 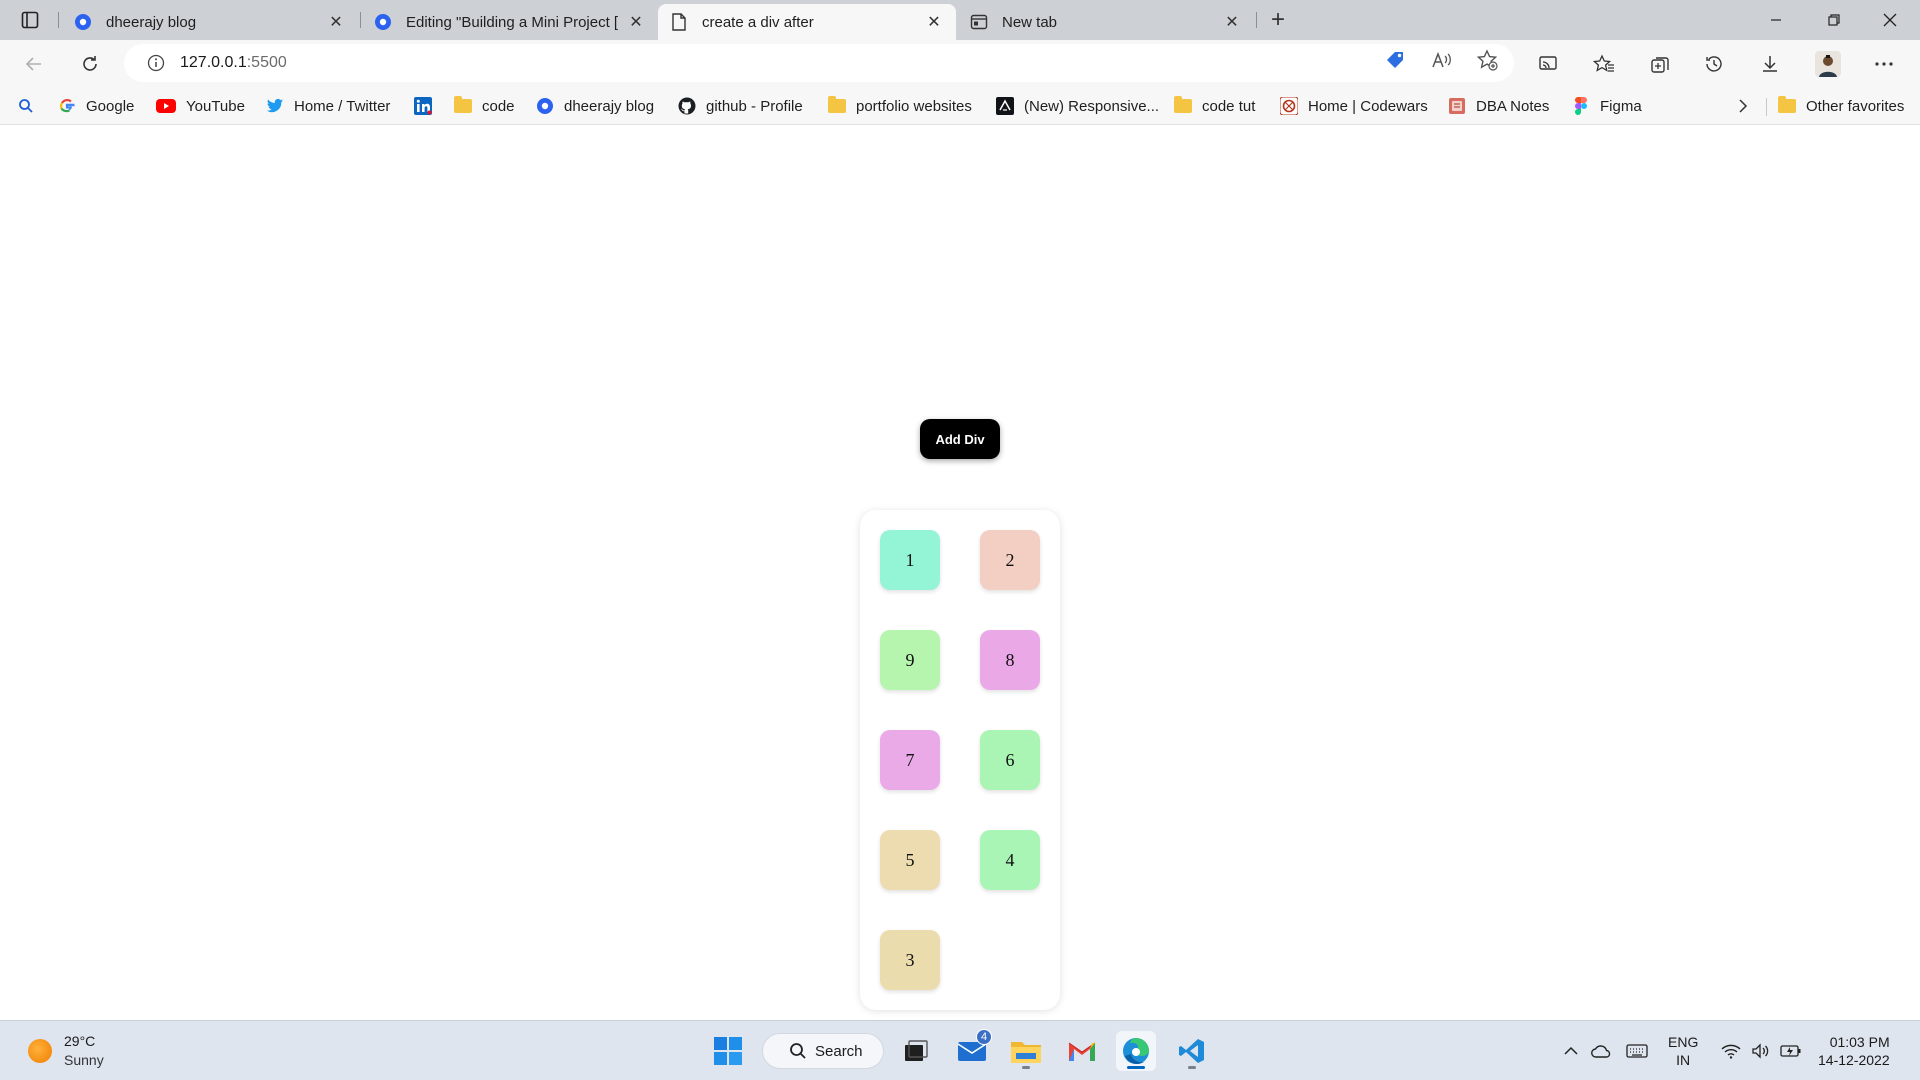 What do you see at coordinates (1513, 106) in the screenshot?
I see `fav-label: DBA Notes` at bounding box center [1513, 106].